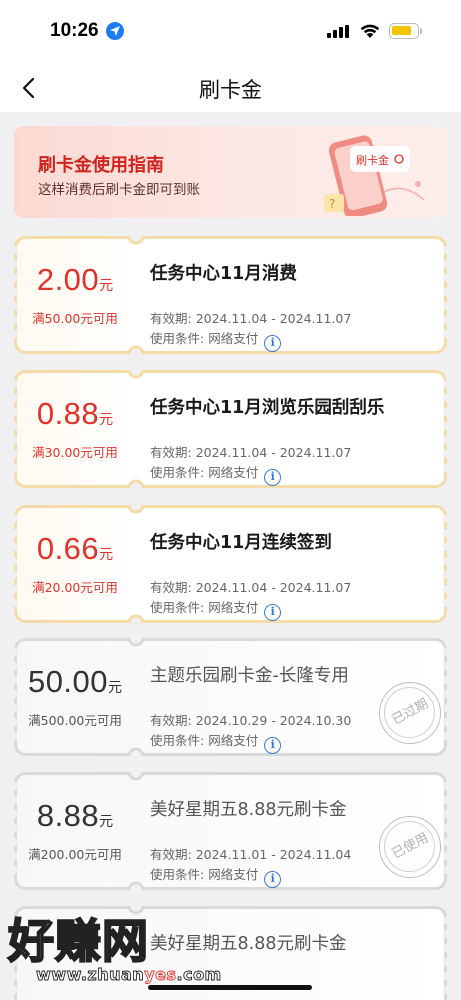  I want to click on page-title: 刷卡金, so click(230, 90).